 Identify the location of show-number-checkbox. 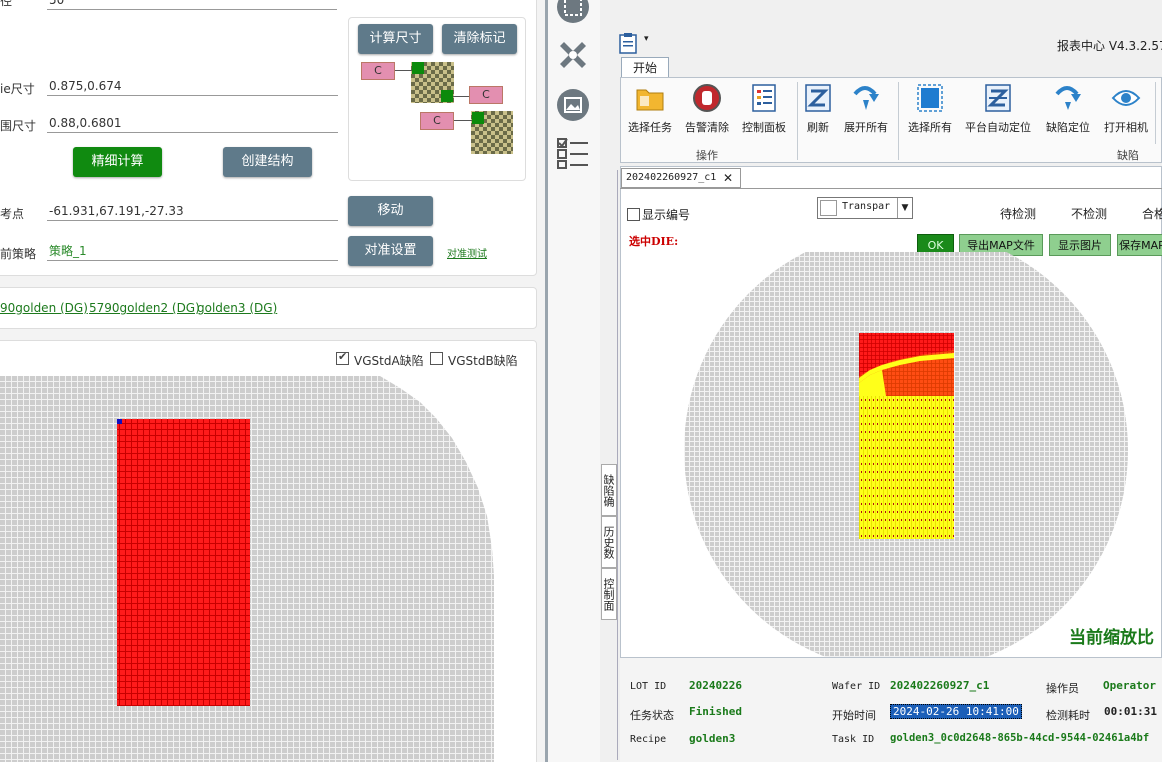
(633, 214).